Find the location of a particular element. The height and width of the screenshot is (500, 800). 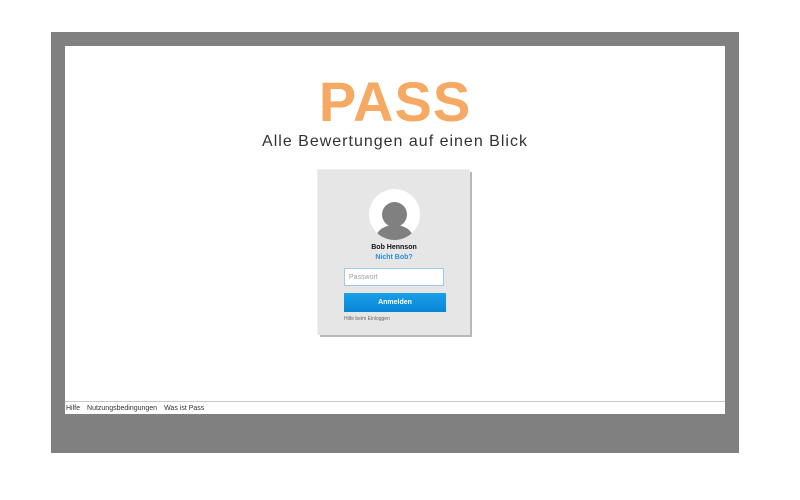

login-help-link: Hilfe beim Einloggen is located at coordinates (367, 319).